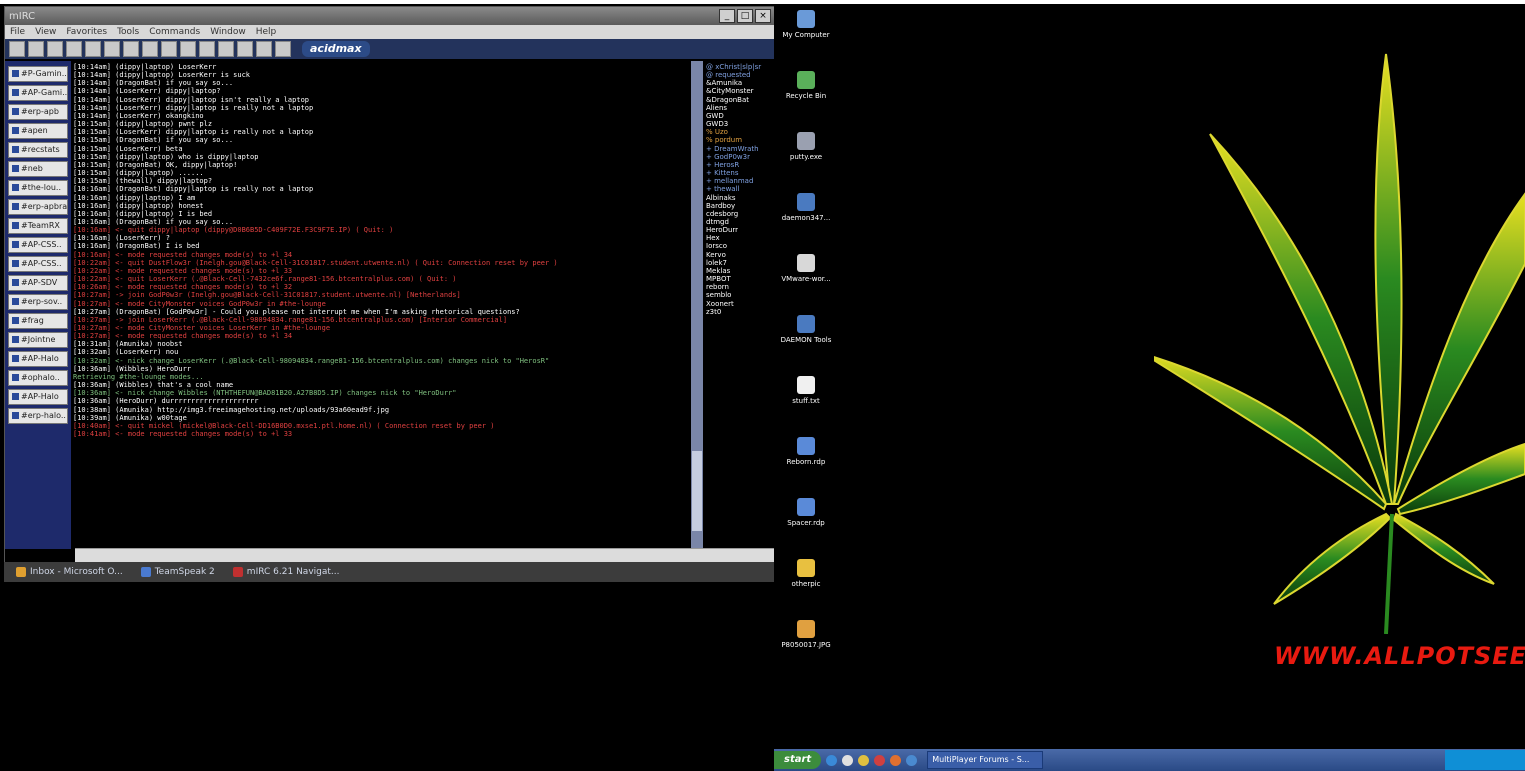 This screenshot has height=771, width=1525. I want to click on switchbar-channel-button: #P-Gamin.., so click(38, 74).